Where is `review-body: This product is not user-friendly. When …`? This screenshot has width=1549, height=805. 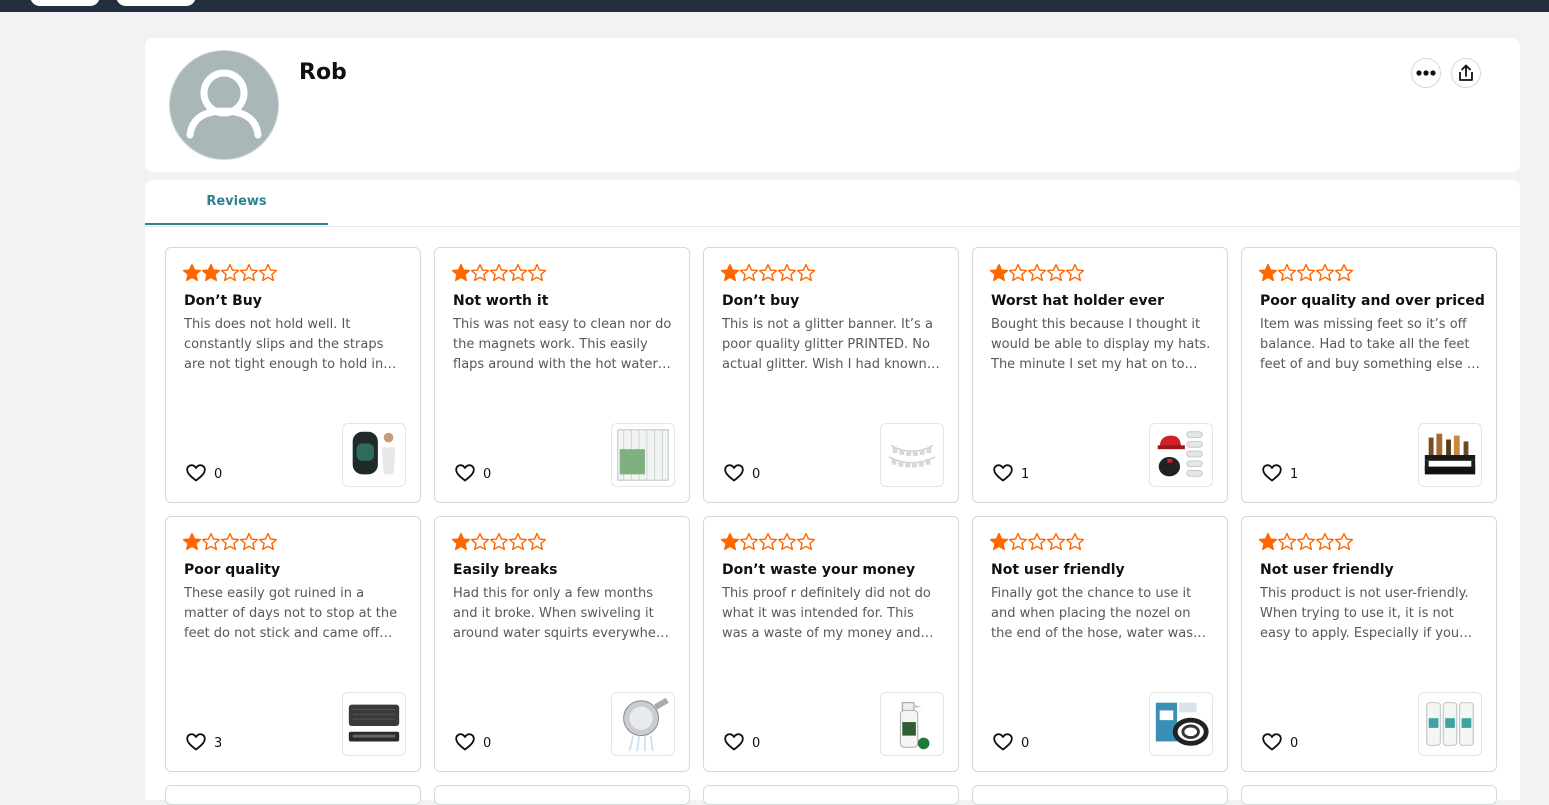
review-body: This product is not user-friendly. When … is located at coordinates (1366, 613).